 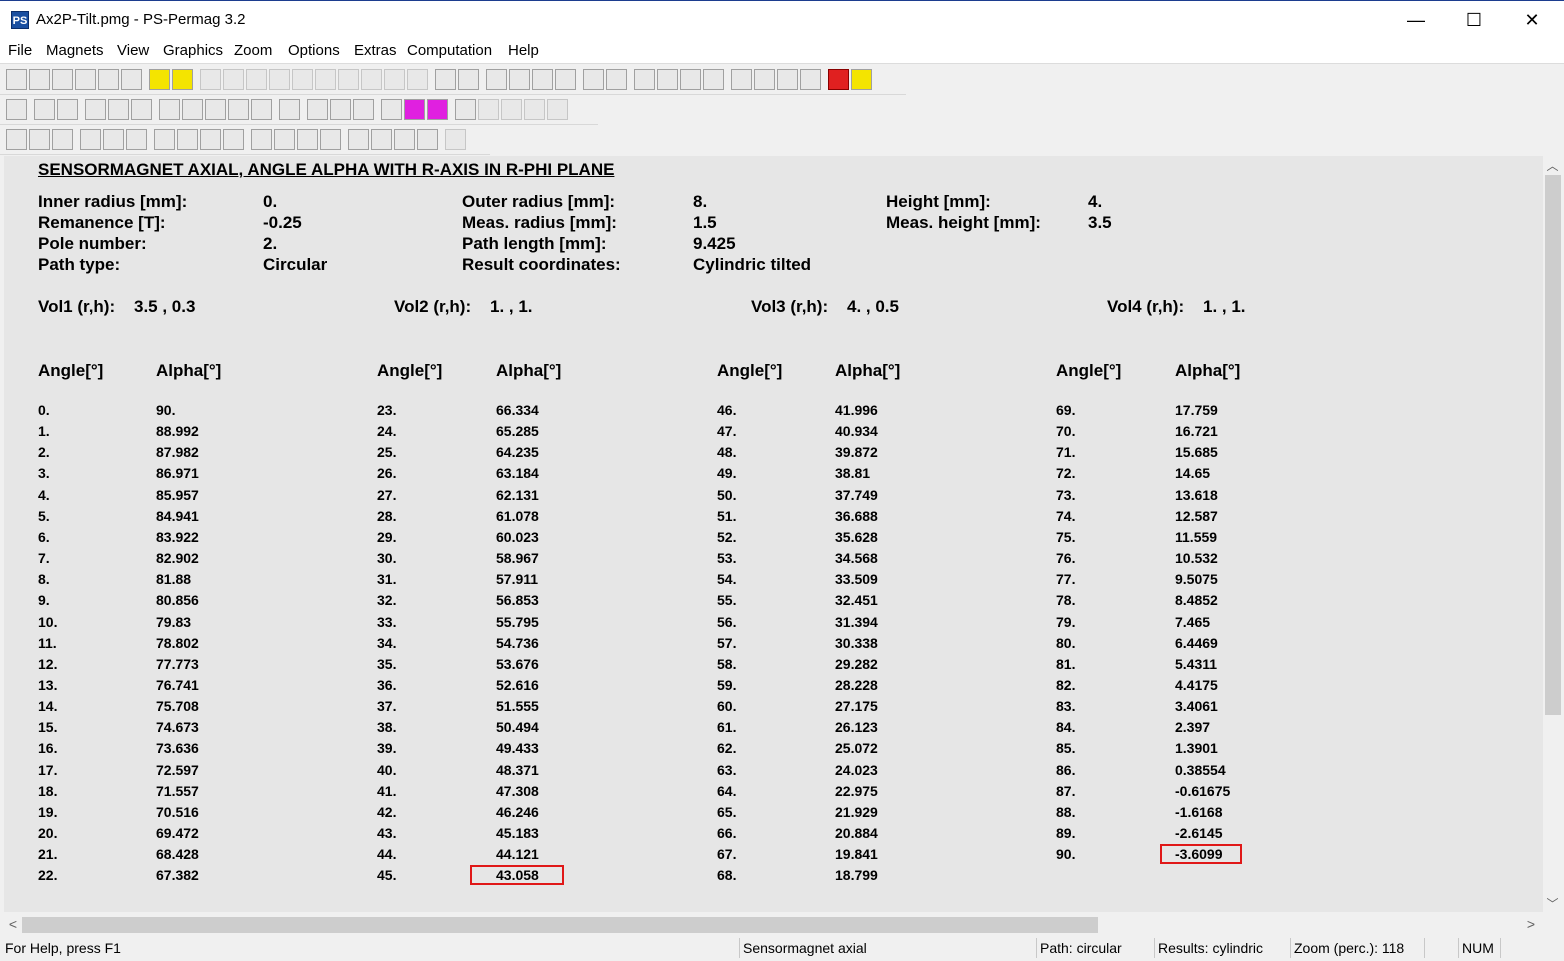 I want to click on 3d-a-icon, so click(x=348, y=79).